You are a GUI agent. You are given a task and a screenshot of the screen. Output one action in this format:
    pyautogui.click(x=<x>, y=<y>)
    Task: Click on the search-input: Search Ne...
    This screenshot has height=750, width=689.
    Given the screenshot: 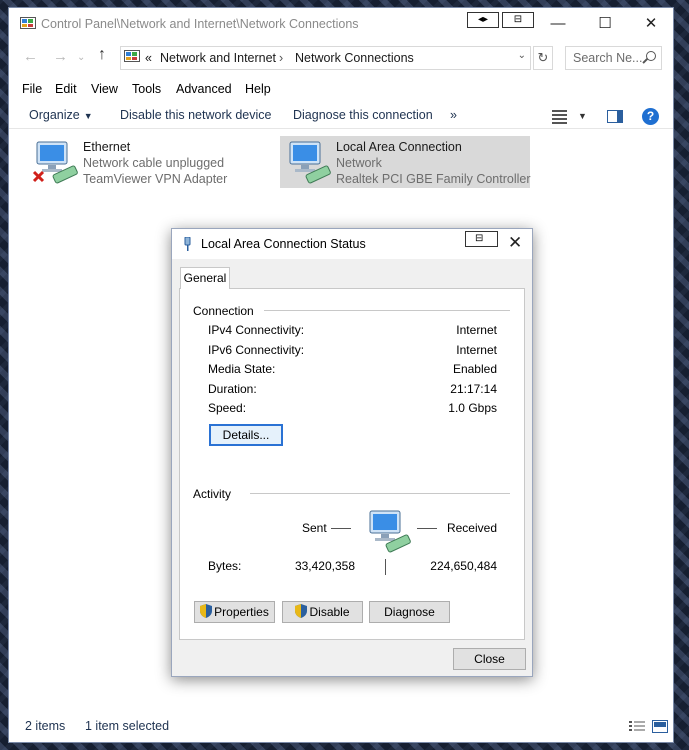 What is the action you would take?
    pyautogui.click(x=613, y=58)
    